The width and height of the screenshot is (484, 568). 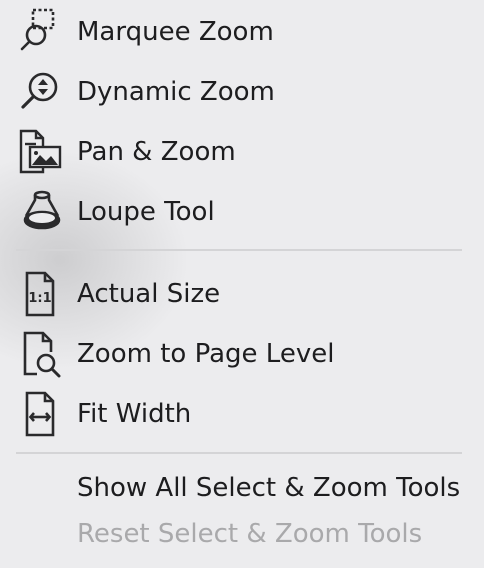 I want to click on menu-item-label: Actual Size, so click(x=149, y=294).